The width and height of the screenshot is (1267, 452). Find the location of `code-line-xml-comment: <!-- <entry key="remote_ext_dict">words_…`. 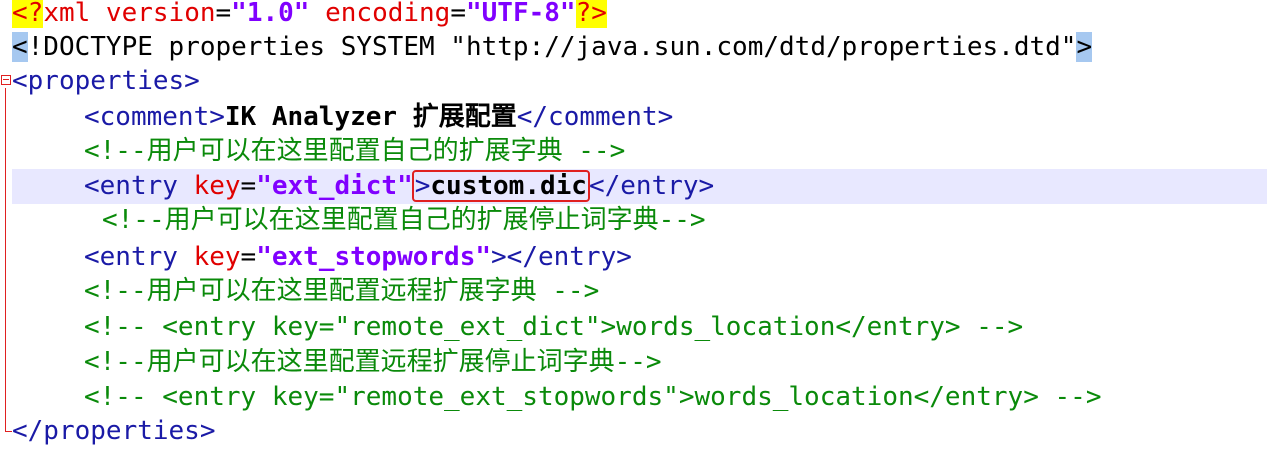

code-line-xml-comment: <!-- <entry key="remote_ext_dict">words_… is located at coordinates (639, 327).